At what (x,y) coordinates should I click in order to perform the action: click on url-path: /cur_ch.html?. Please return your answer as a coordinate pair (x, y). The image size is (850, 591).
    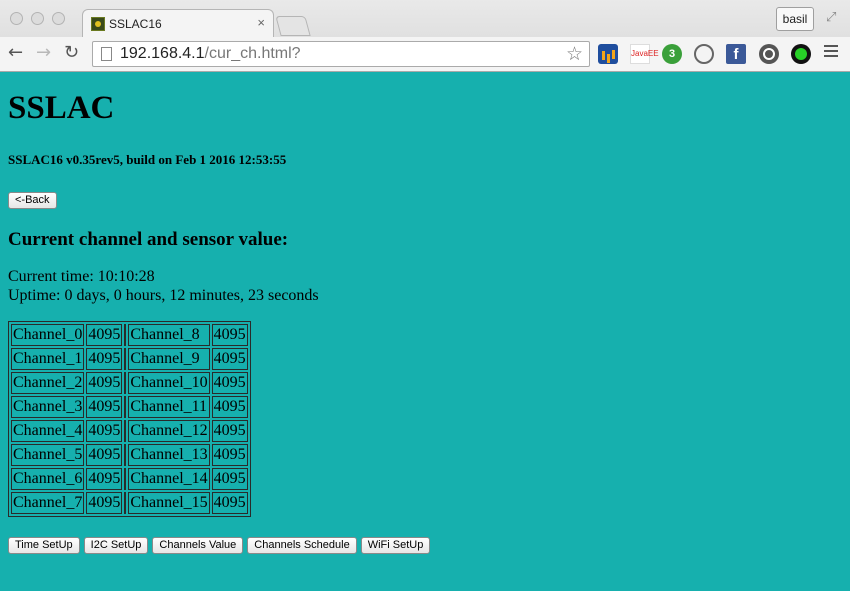
    Looking at the image, I should click on (252, 53).